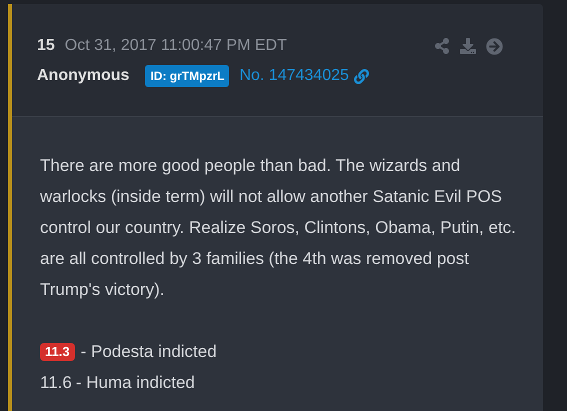  I want to click on post-timestamp: Oct 31, 2017 11:00:47 PM EDT, so click(175, 46).